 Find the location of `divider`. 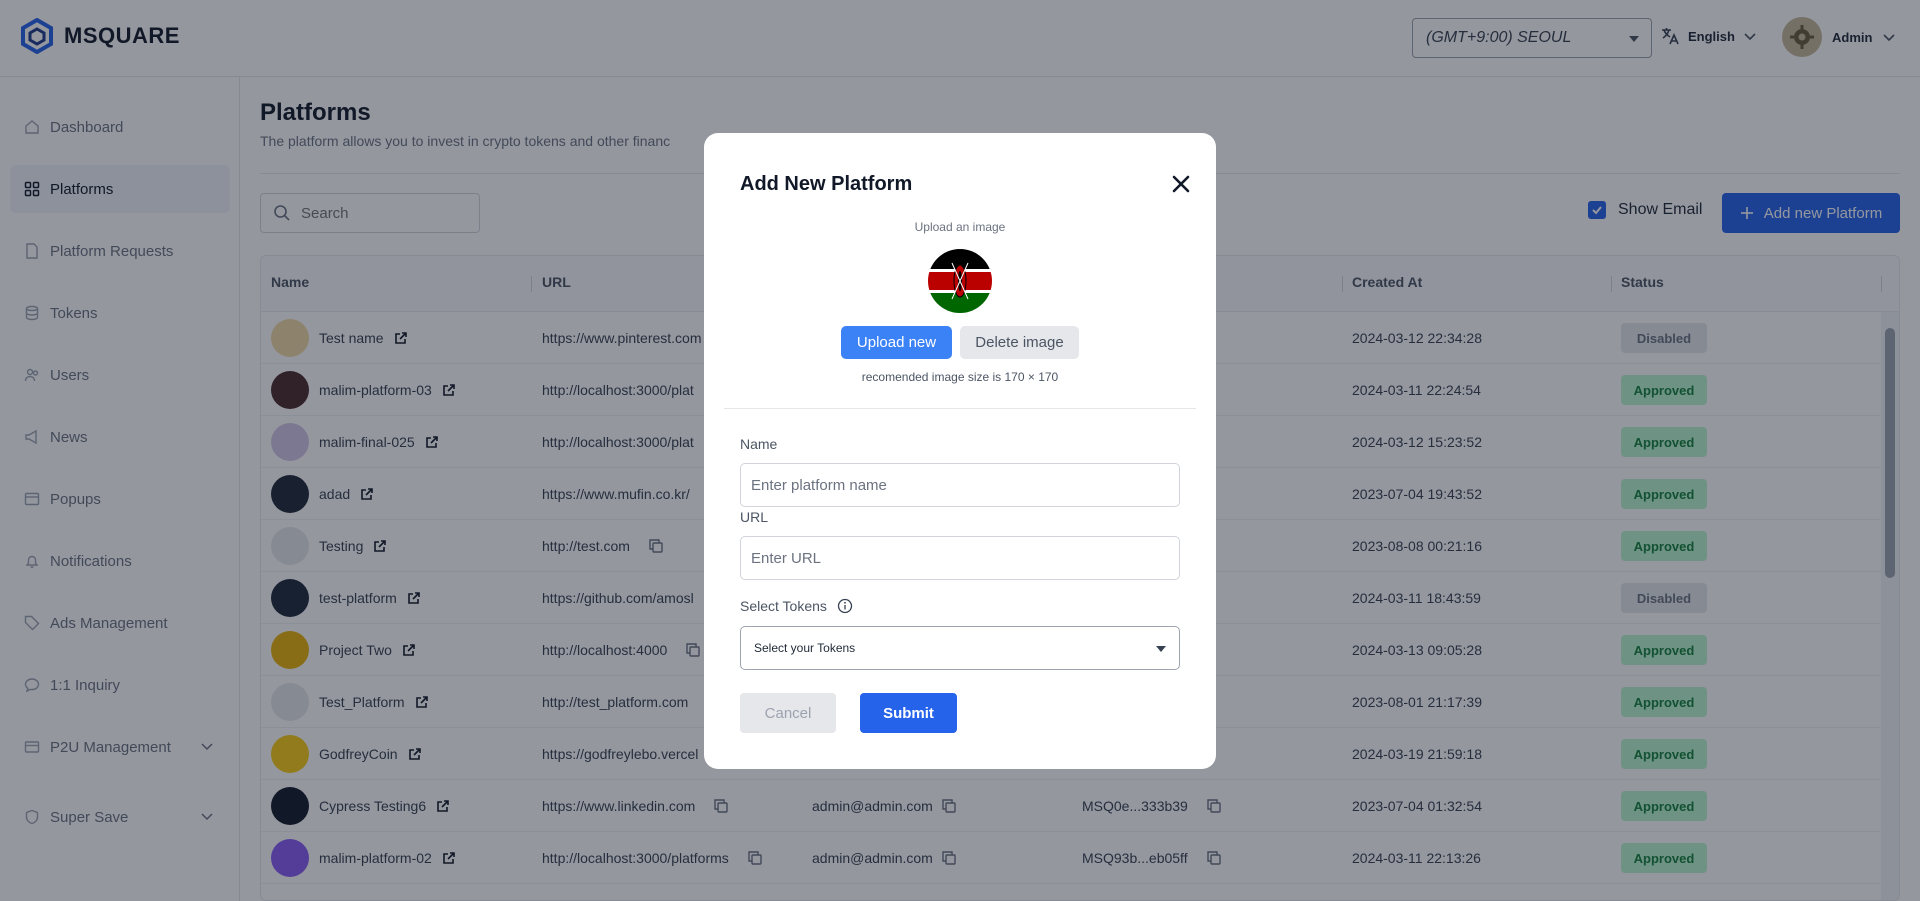

divider is located at coordinates (960, 408).